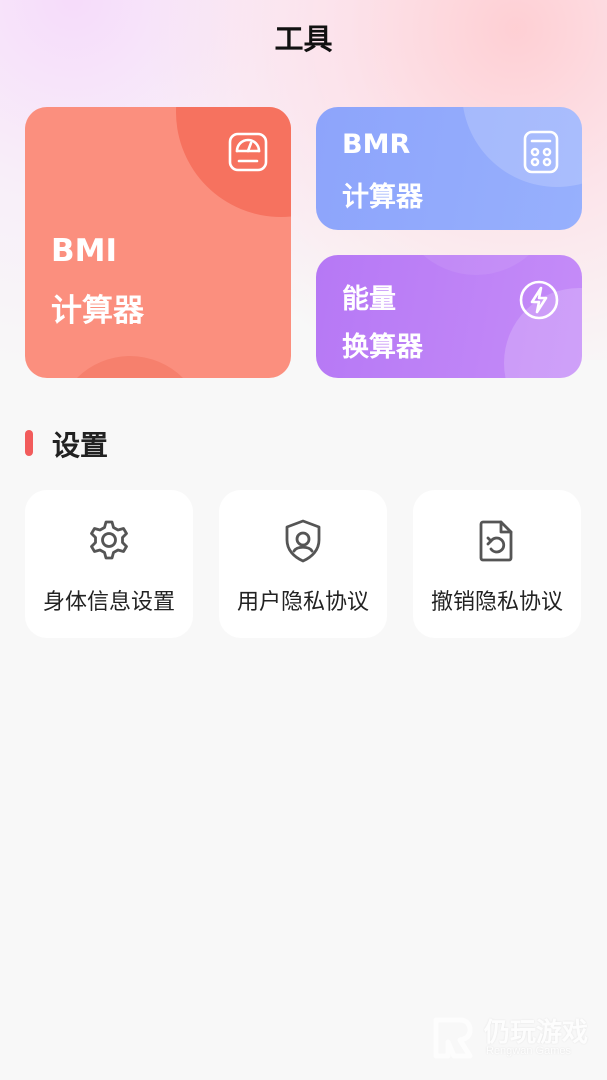  Describe the element at coordinates (303, 39) in the screenshot. I see `page-title: 工具` at that location.